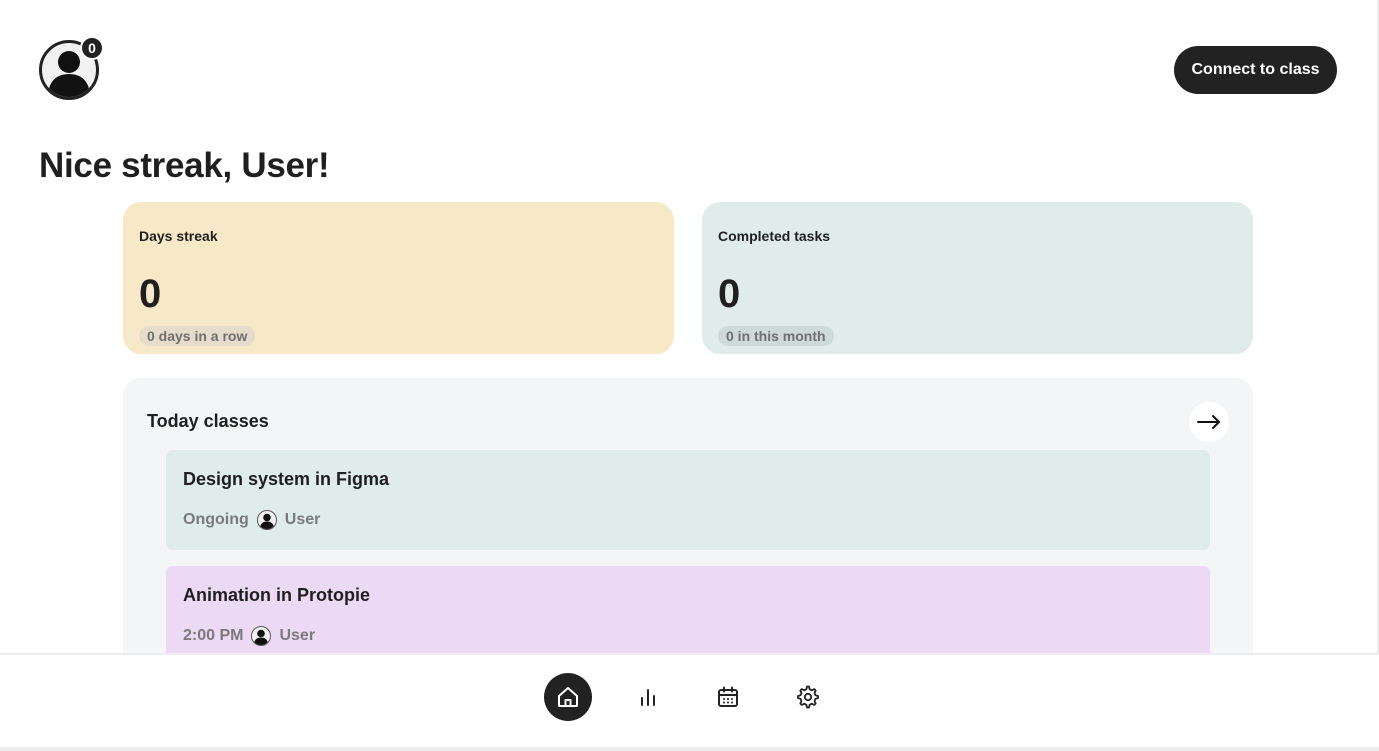 Image resolution: width=1379 pixels, height=751 pixels. Describe the element at coordinates (286, 479) in the screenshot. I see `class-name: Design system in Figma` at that location.